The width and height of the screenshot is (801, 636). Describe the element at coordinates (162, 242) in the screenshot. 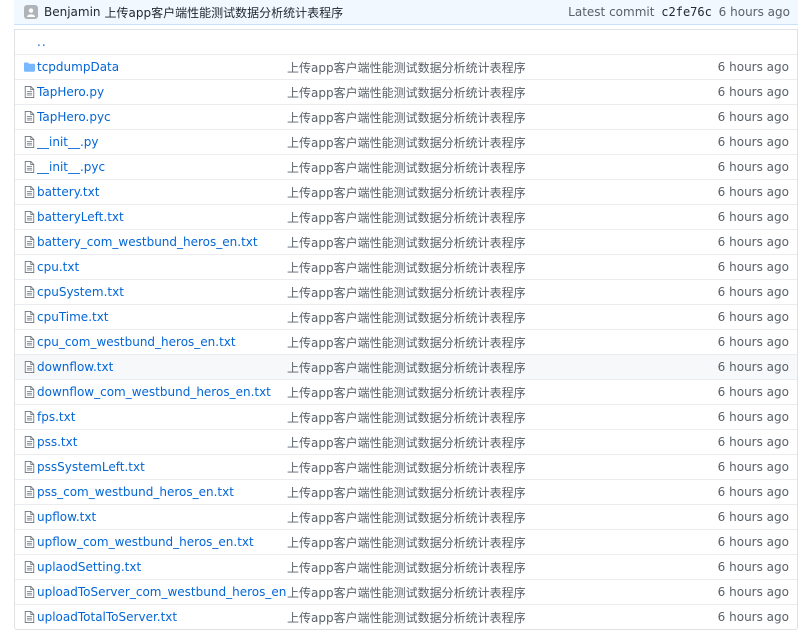

I see `file-link: battery_com_westbund_heros_en.txt` at that location.